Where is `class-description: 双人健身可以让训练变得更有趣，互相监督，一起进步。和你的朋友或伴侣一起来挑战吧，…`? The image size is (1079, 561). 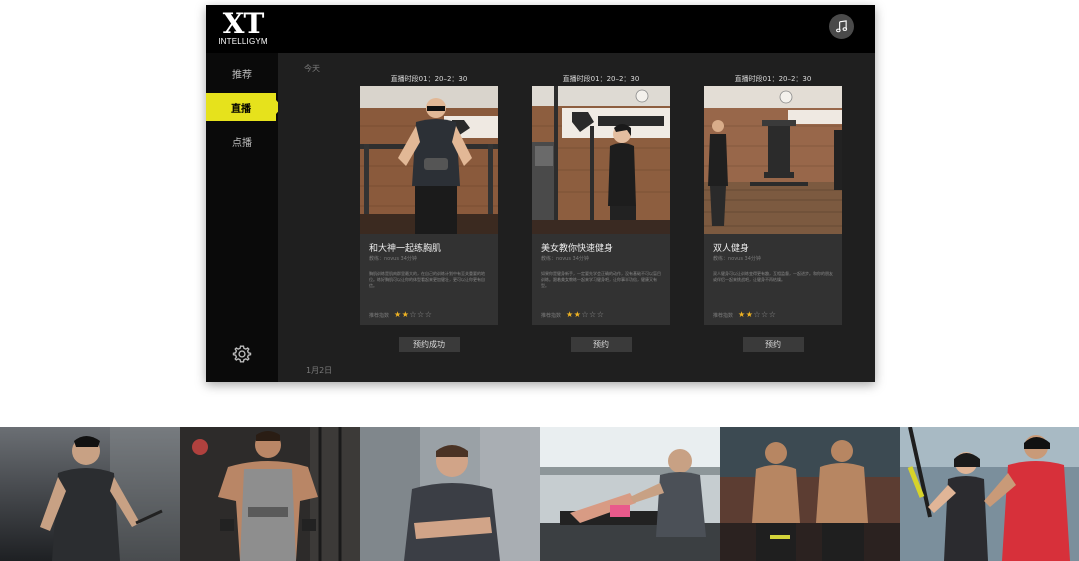
class-description: 双人健身可以让训练变得更有趣，互相监督，一起进步。和你的朋友或伴侣一起来挑战吧，… is located at coordinates (773, 276).